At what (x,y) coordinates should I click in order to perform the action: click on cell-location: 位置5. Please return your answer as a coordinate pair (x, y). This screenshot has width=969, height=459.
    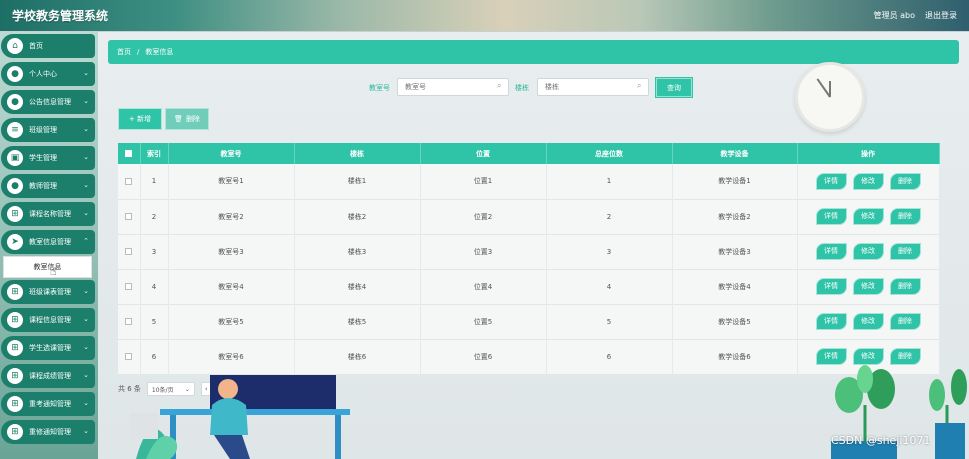
    Looking at the image, I should click on (483, 321).